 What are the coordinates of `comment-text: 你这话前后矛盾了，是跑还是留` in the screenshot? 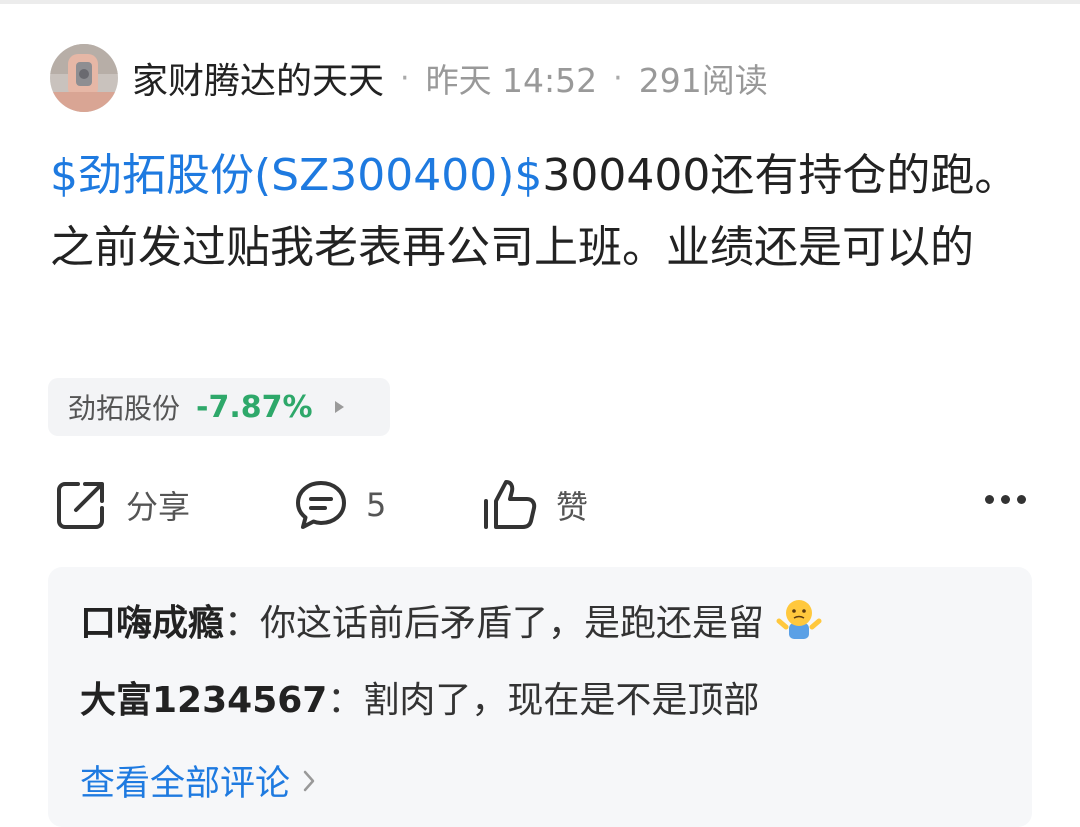 It's located at (512, 623).